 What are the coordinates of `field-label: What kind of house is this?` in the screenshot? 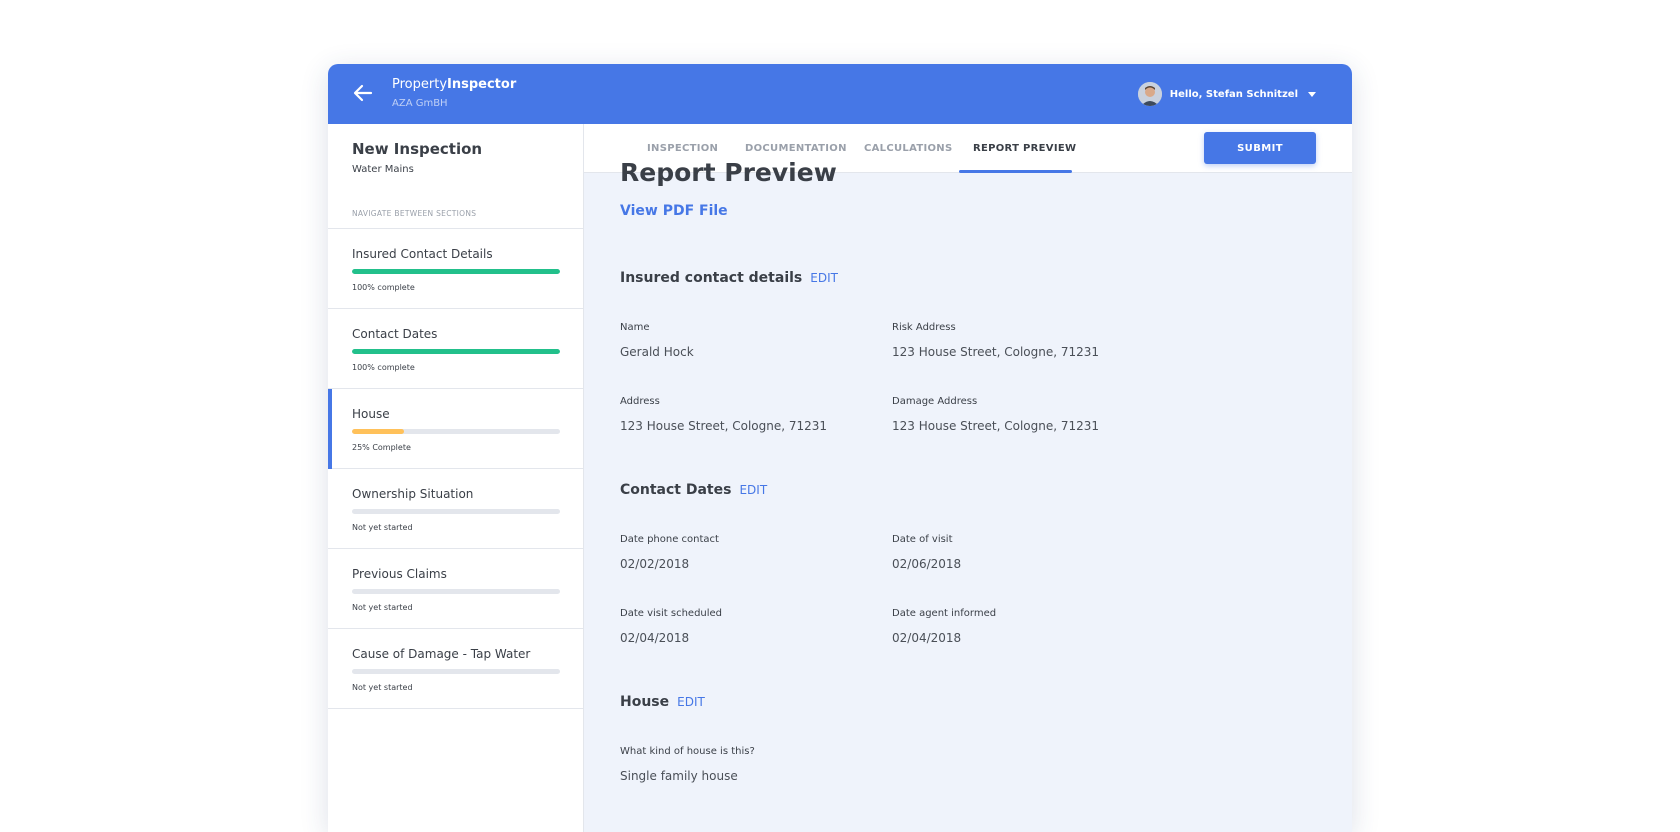 It's located at (687, 751).